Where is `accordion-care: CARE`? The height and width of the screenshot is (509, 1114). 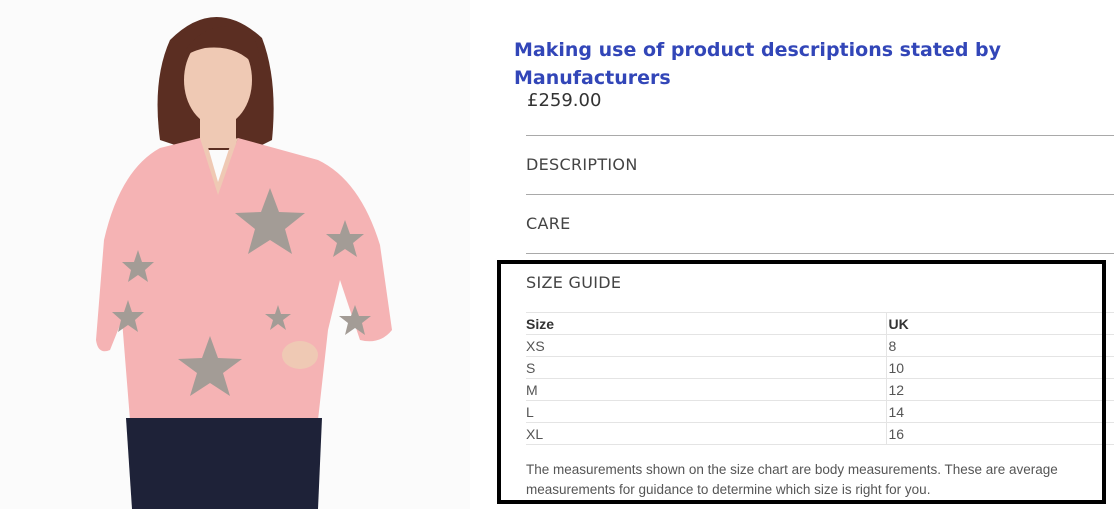
accordion-care: CARE is located at coordinates (820, 224).